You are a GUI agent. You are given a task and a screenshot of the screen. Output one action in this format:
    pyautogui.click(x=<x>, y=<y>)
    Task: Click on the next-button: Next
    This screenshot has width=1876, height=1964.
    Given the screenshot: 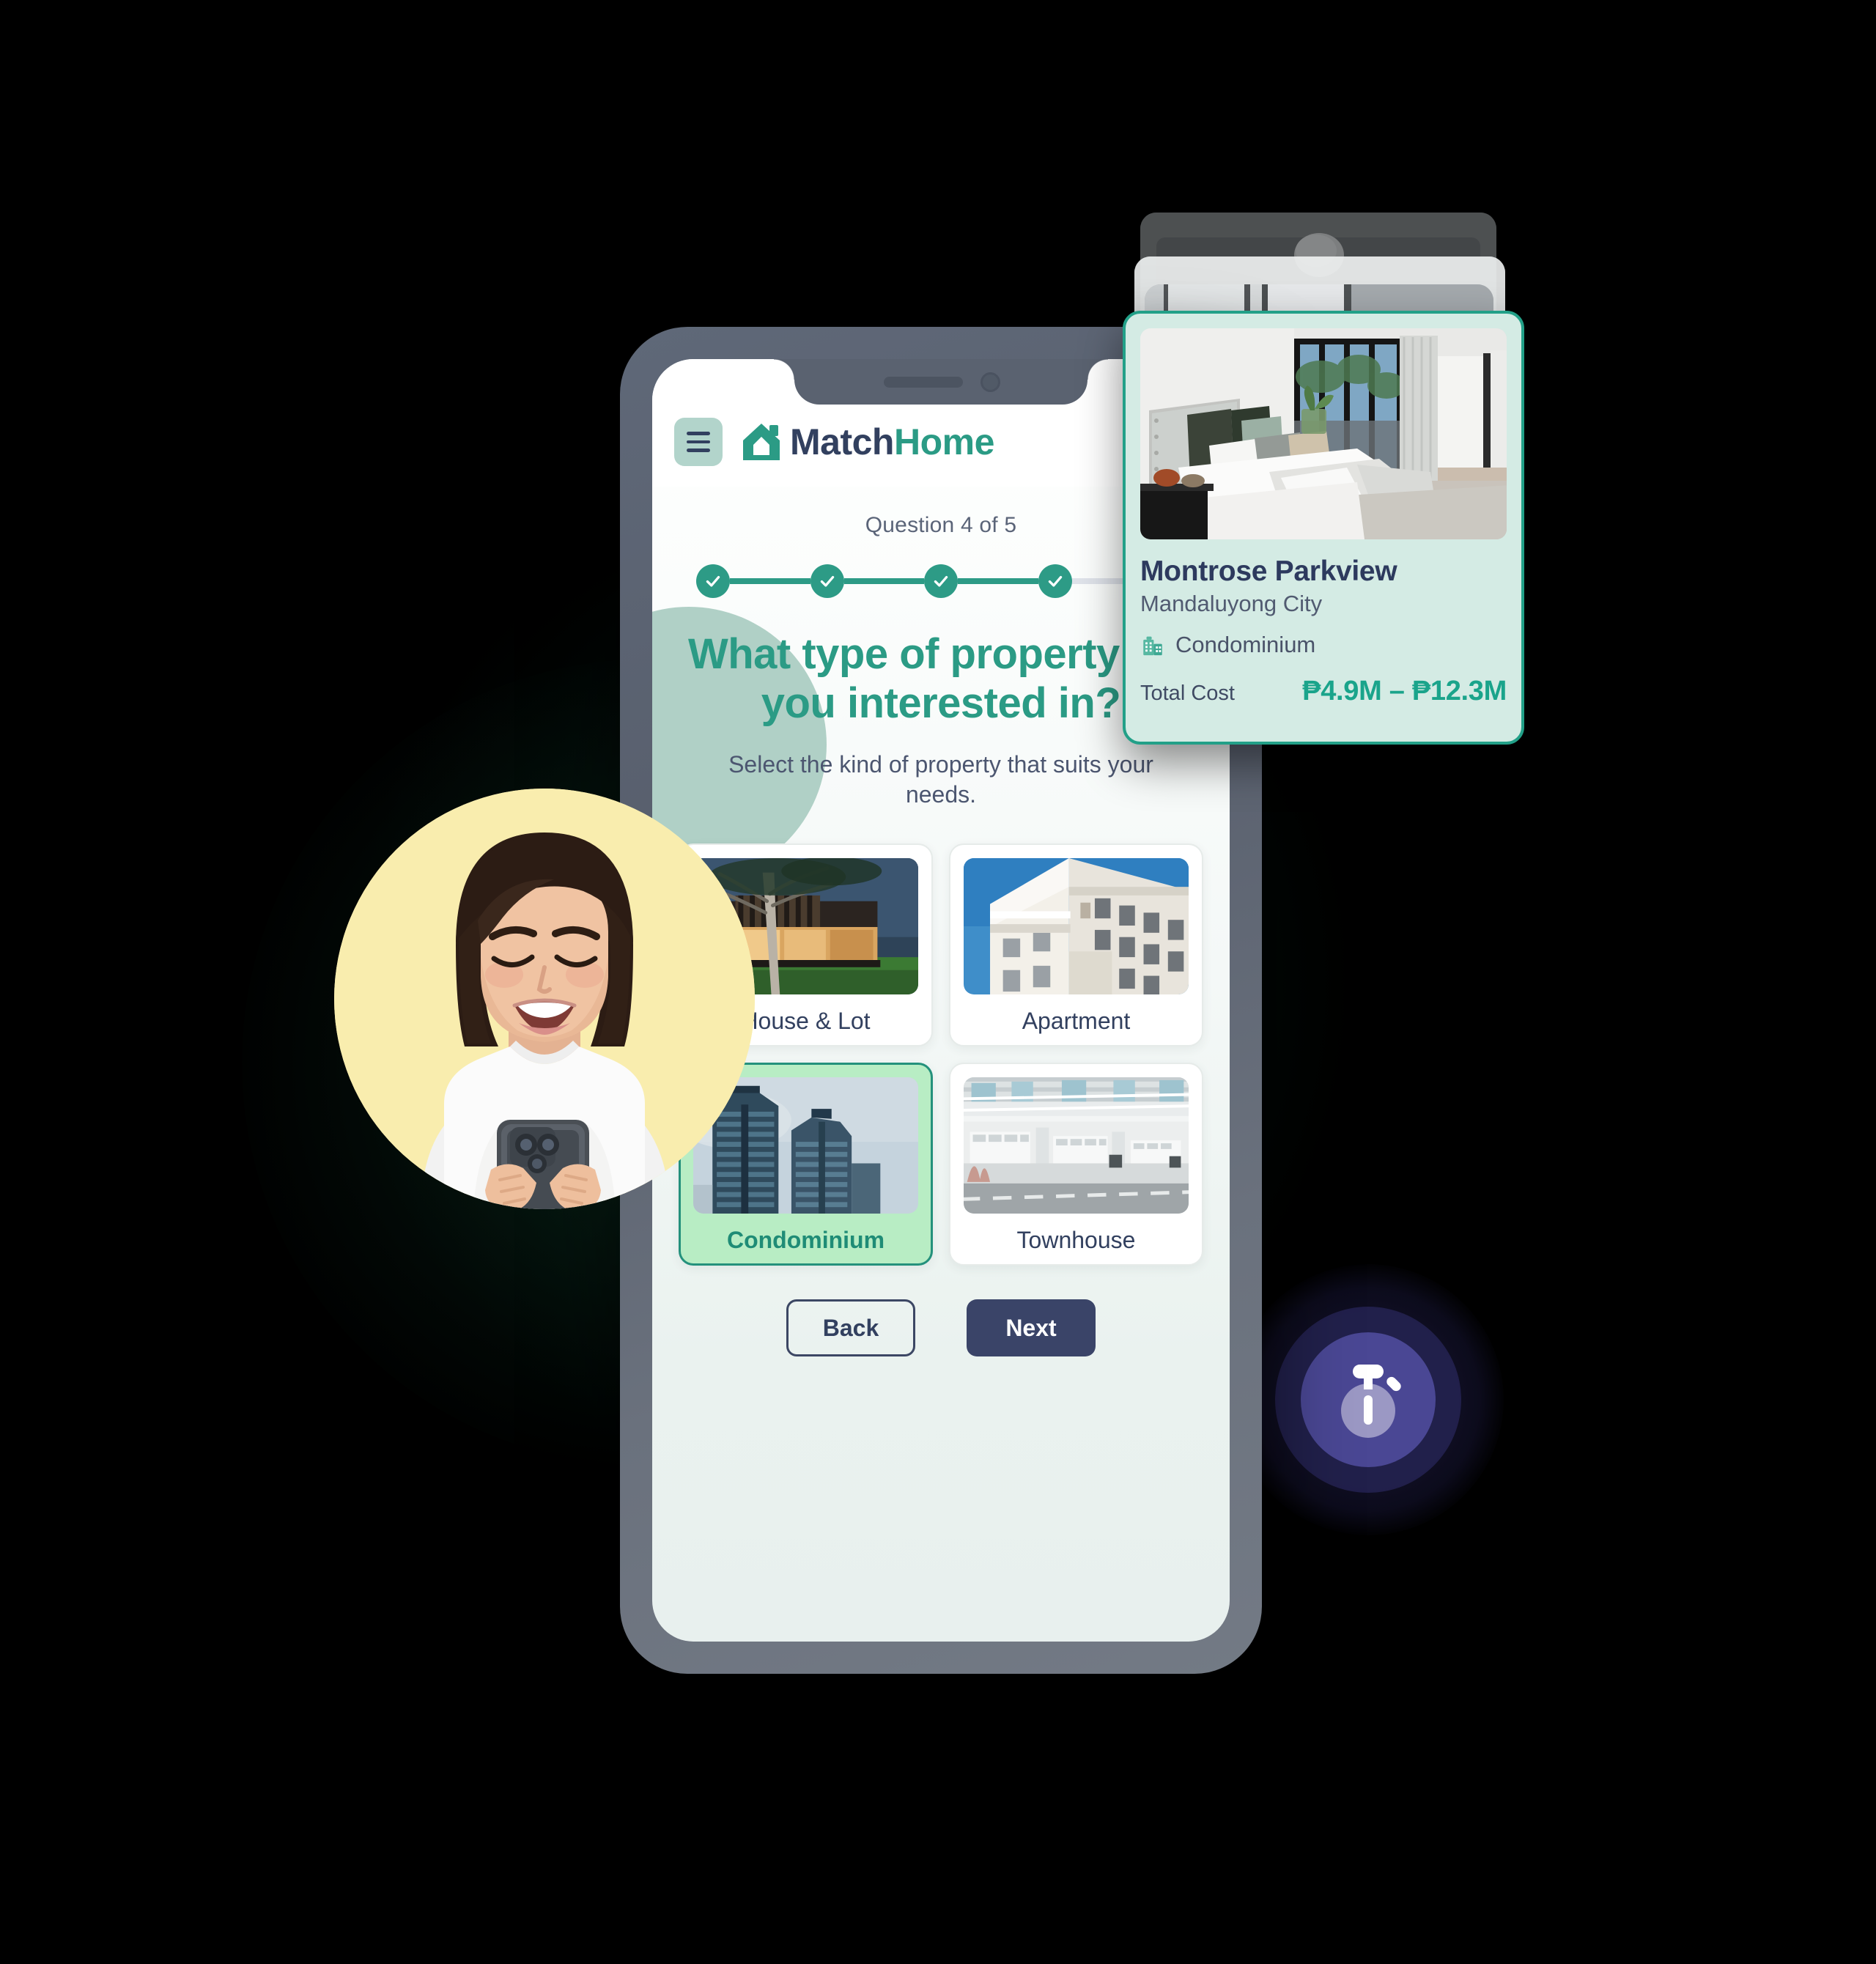 What is the action you would take?
    pyautogui.click(x=1031, y=1328)
    